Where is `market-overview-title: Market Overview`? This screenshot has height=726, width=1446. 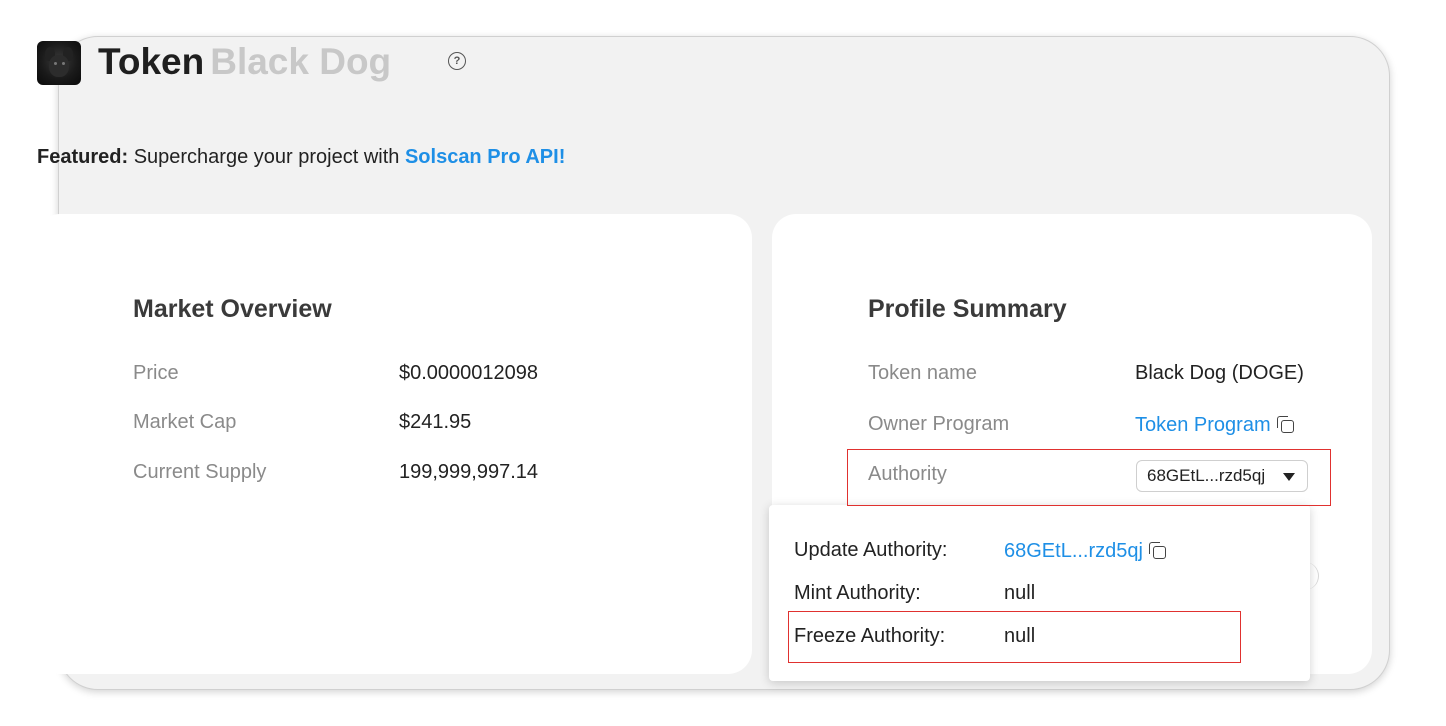 market-overview-title: Market Overview is located at coordinates (232, 309).